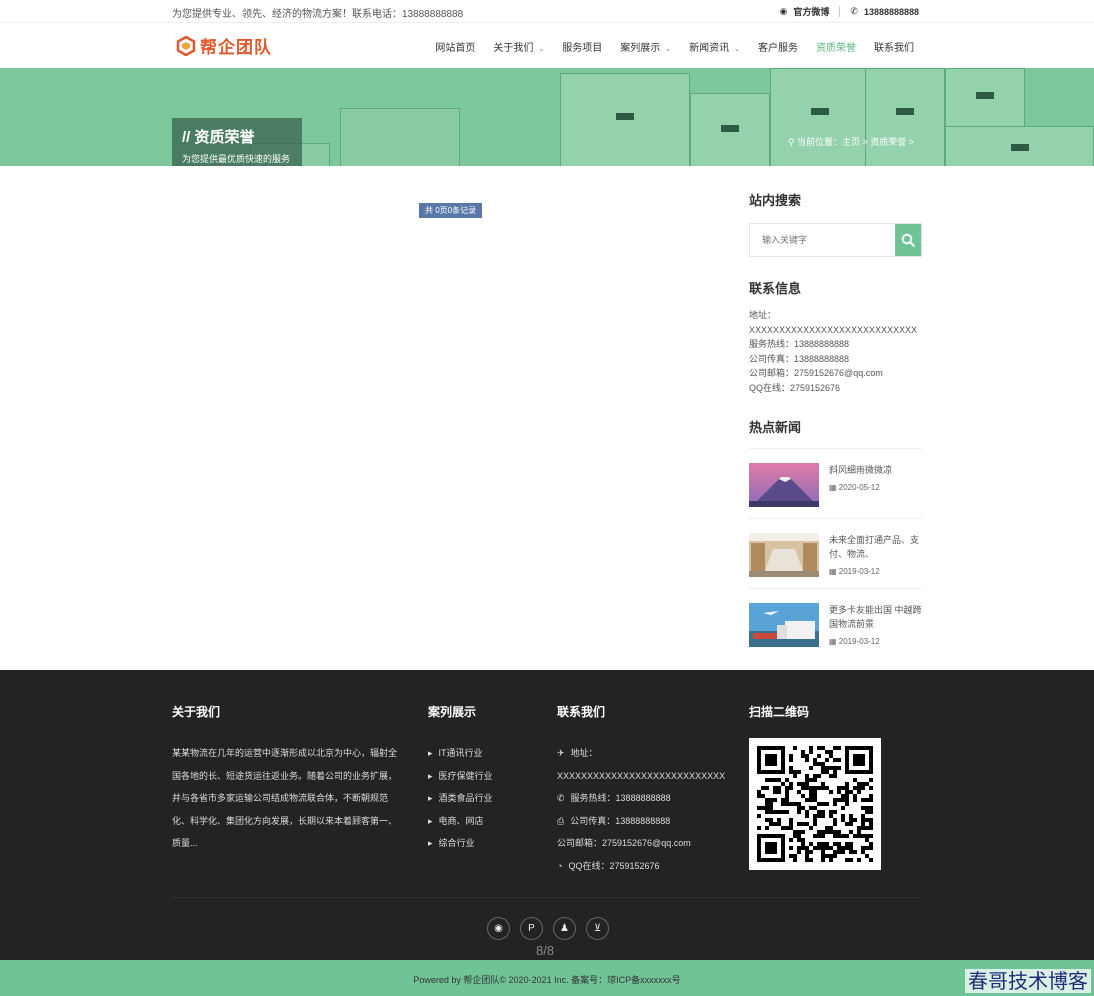  Describe the element at coordinates (614, 865) in the screenshot. I see `footer-contact-line: QQ在线：2759152676` at that location.